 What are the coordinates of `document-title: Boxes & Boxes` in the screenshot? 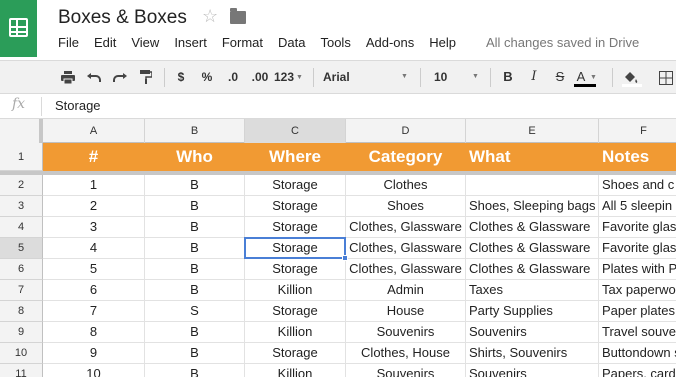 It's located at (122, 18).